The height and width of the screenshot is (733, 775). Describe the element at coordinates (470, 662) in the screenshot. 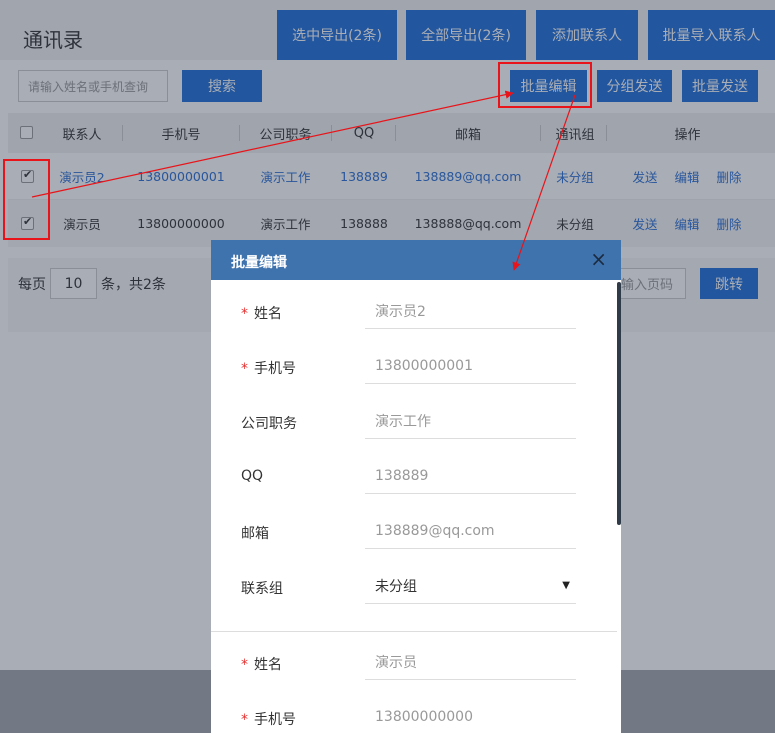

I see `name-field: 演示员` at that location.